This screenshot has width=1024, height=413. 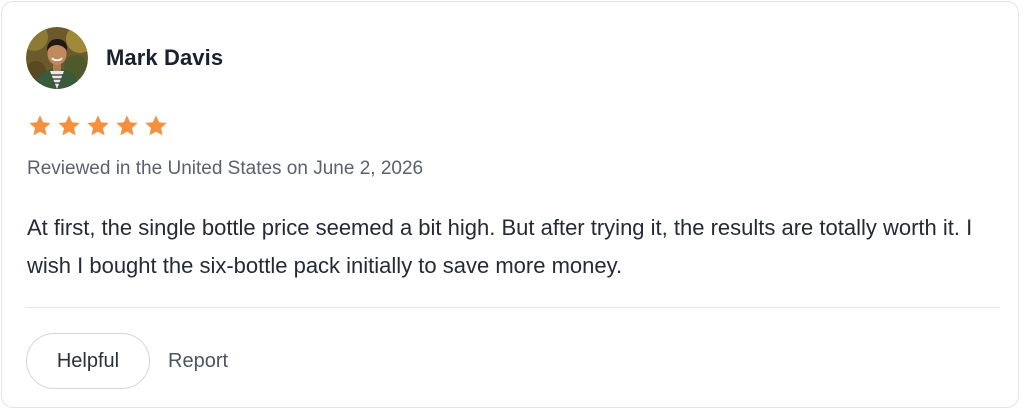 I want to click on review-actions: Helpful Report, so click(x=127, y=361).